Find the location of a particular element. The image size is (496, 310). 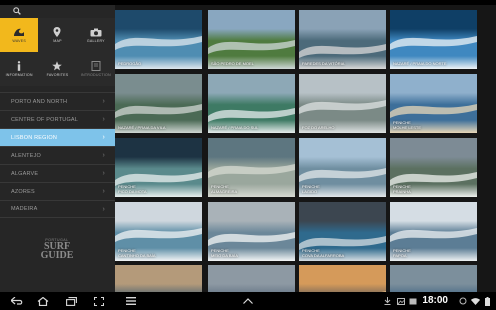

spot-name: PRAINHA is located at coordinates (402, 191).